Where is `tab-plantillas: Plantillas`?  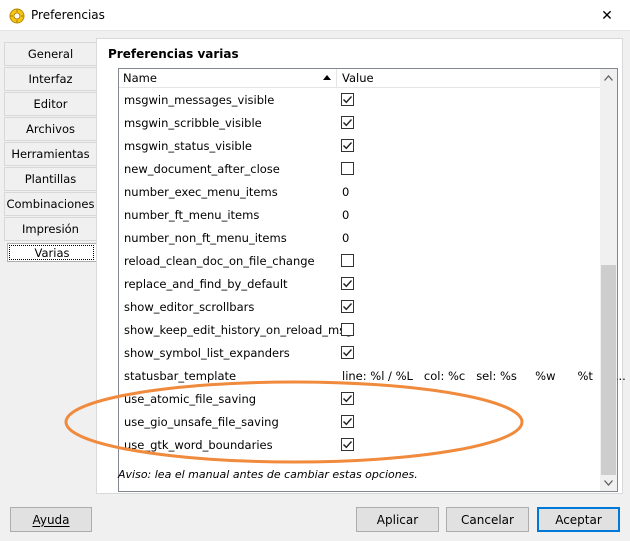
tab-plantillas: Plantillas is located at coordinates (50, 179).